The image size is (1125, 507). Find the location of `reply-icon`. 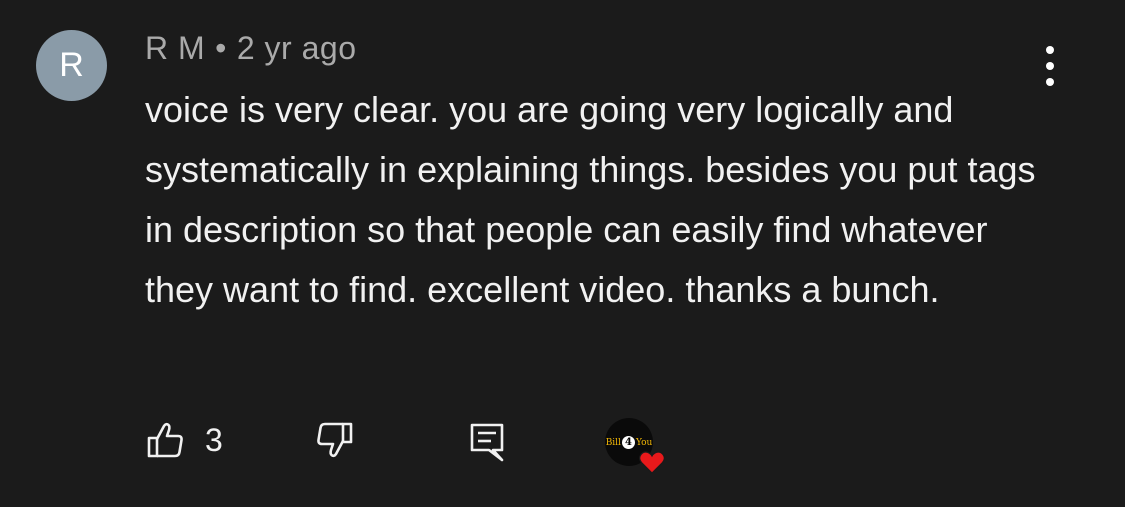

reply-icon is located at coordinates (487, 442).